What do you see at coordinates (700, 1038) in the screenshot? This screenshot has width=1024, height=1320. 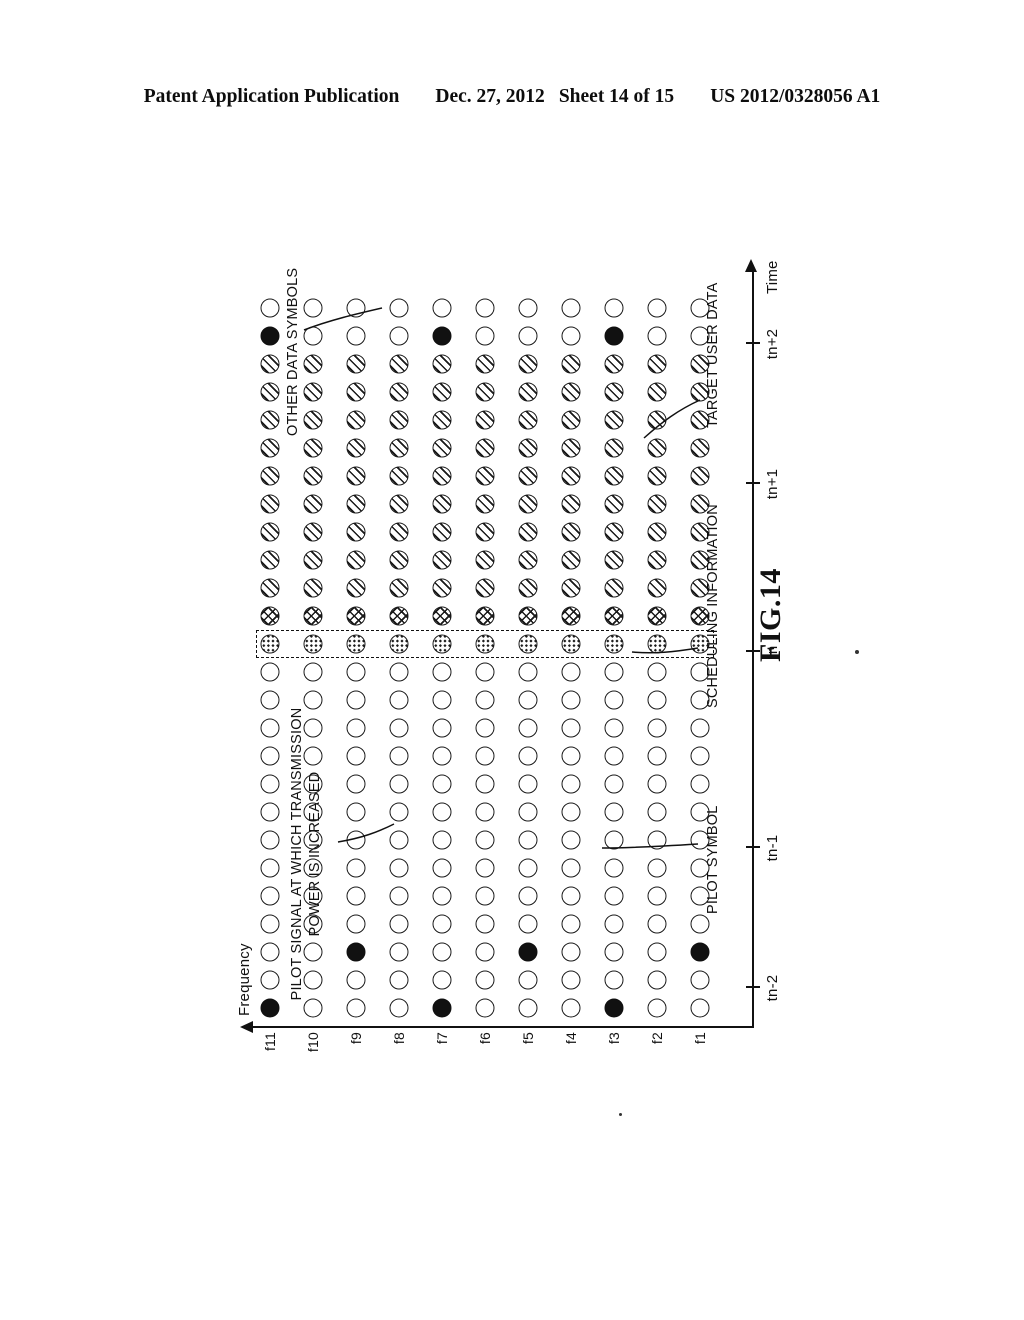 I see `frequency-label-f1: f1` at bounding box center [700, 1038].